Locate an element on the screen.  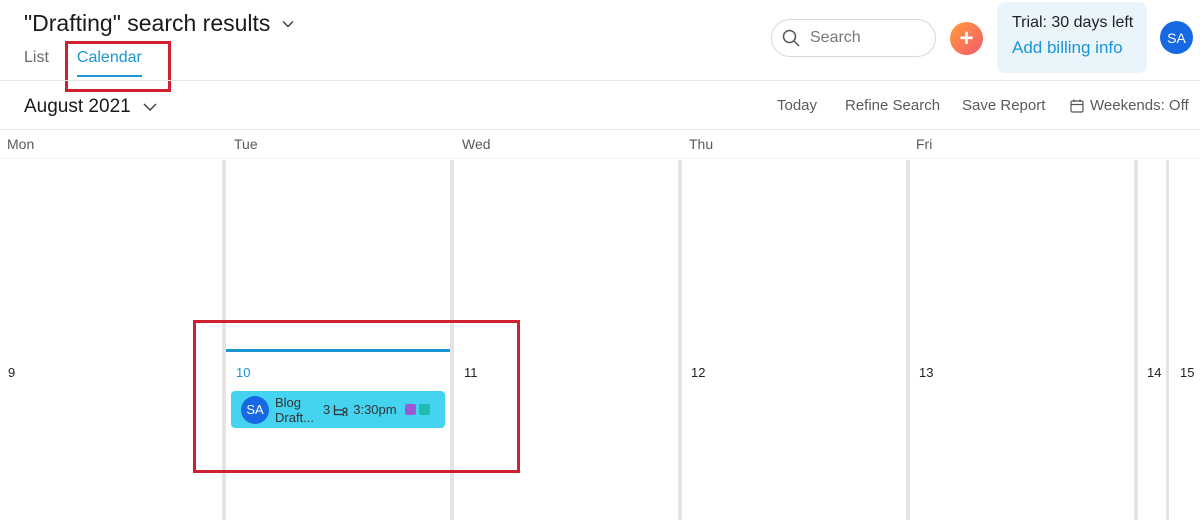
search-icon is located at coordinates (791, 38).